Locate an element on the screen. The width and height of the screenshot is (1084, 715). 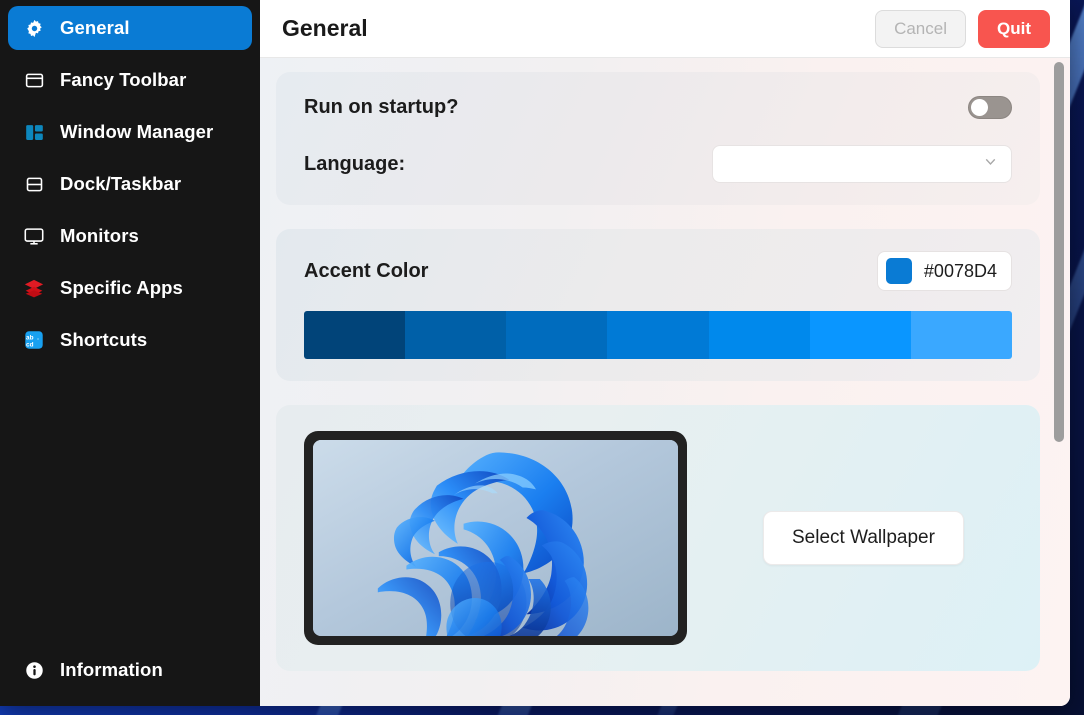
general-settings-card: Run on startup? Language: is located at coordinates (658, 138).